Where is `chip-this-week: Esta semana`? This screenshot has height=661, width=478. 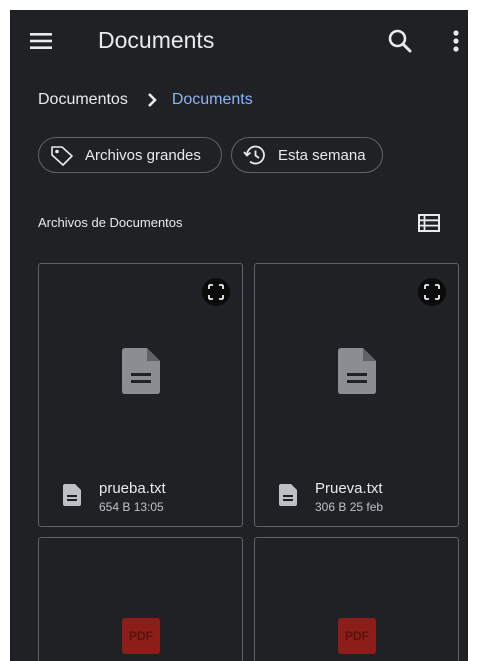 chip-this-week: Esta semana is located at coordinates (307, 155).